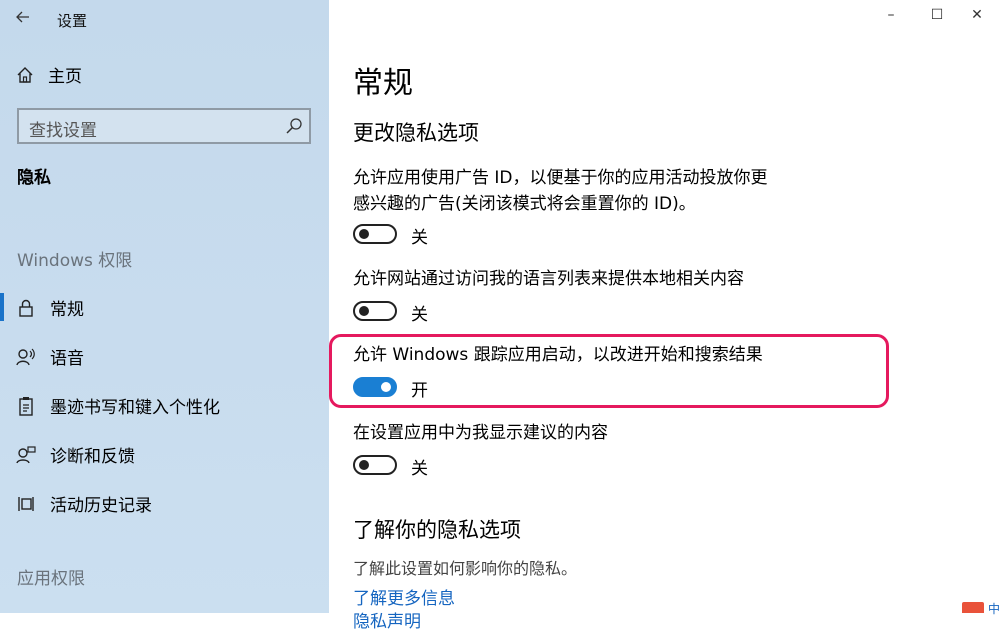  I want to click on back-arrow-icon, so click(22, 17).